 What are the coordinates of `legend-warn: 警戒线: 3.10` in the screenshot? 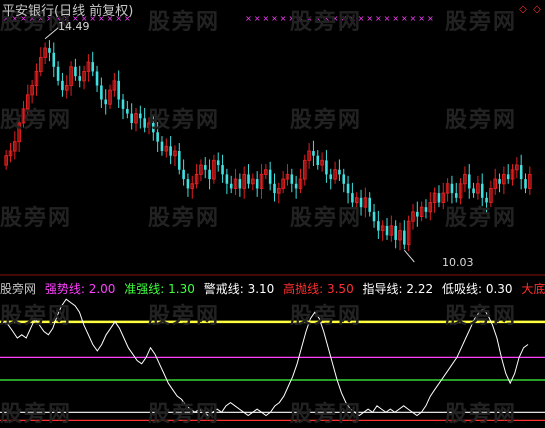 It's located at (239, 289).